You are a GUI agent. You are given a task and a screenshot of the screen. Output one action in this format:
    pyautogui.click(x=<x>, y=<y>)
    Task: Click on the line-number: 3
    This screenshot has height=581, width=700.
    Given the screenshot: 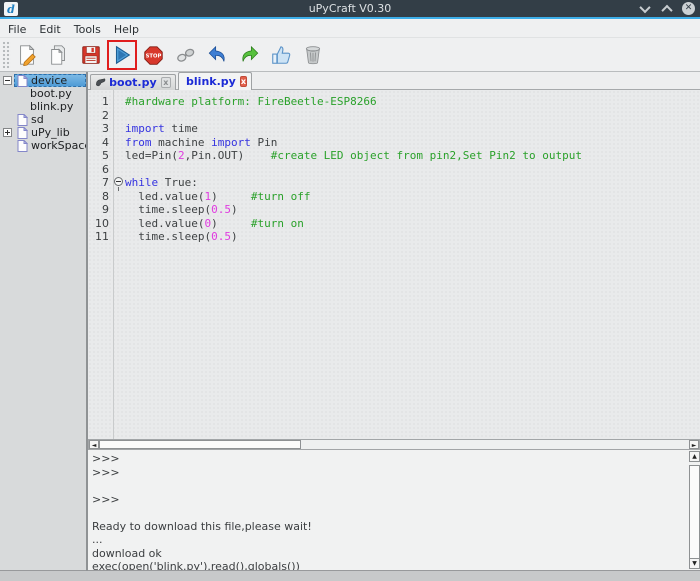 What is the action you would take?
    pyautogui.click(x=105, y=128)
    